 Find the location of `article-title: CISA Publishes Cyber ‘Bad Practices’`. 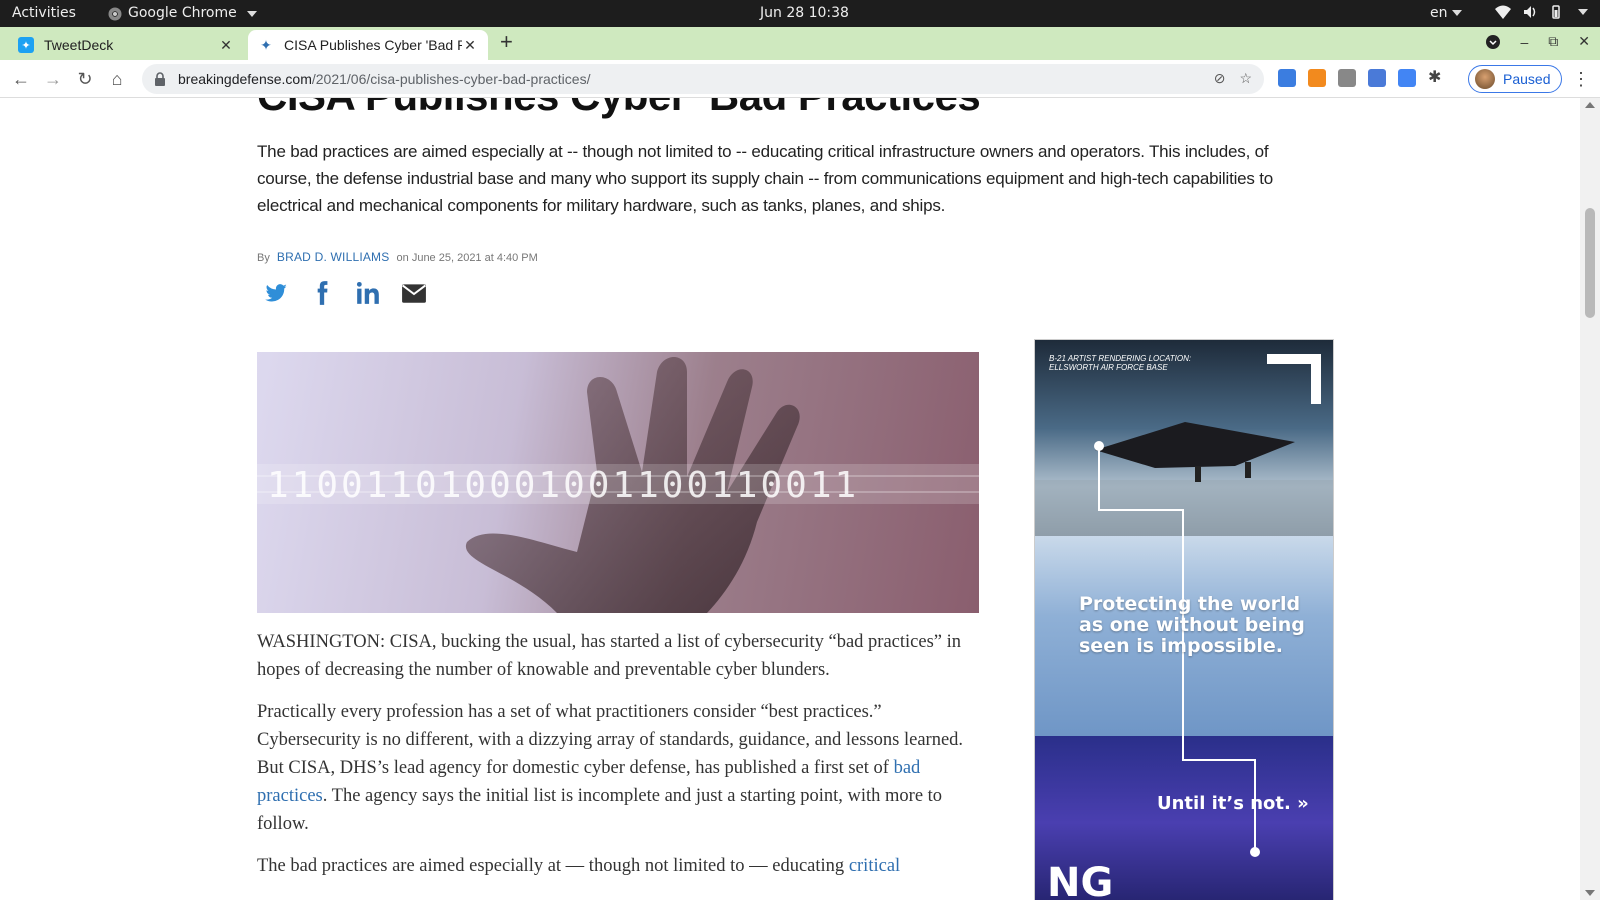

article-title: CISA Publishes Cyber ‘Bad Practices’ is located at coordinates (624, 109).